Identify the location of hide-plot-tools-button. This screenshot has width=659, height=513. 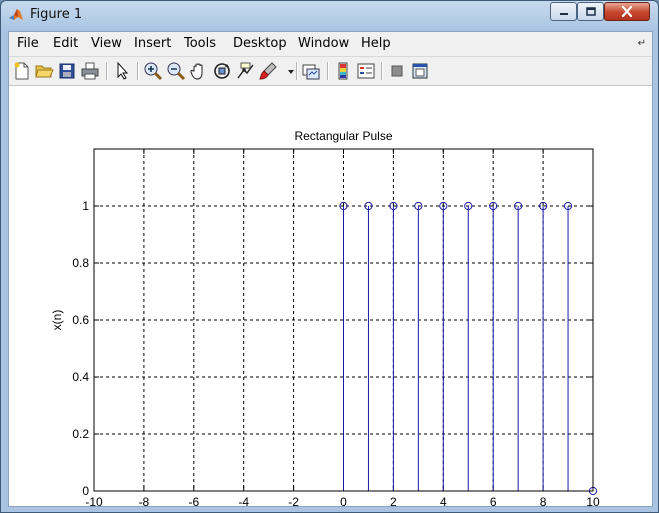
(397, 71).